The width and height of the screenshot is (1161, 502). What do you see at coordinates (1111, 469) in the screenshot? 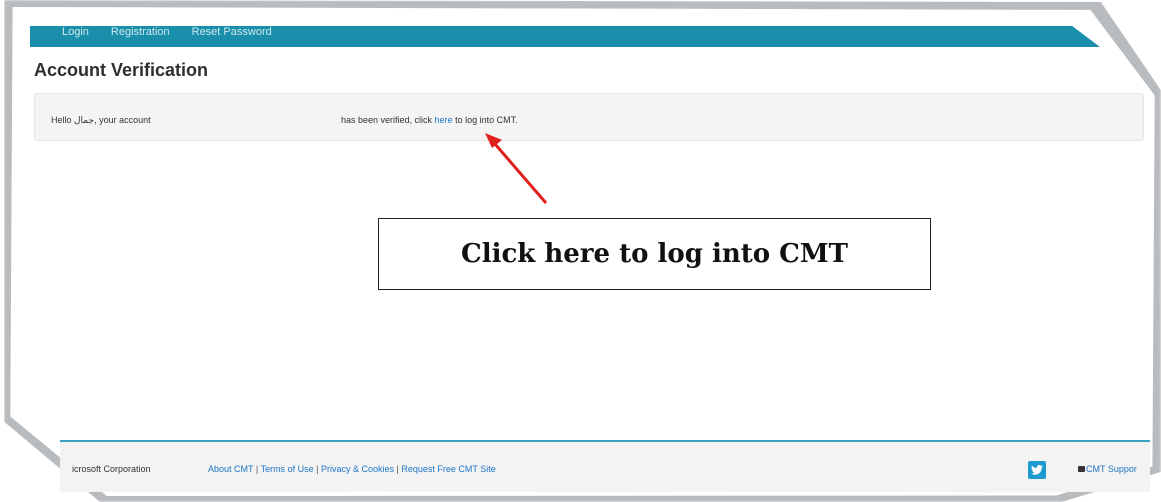
I see `support-label: CMT Suppor` at bounding box center [1111, 469].